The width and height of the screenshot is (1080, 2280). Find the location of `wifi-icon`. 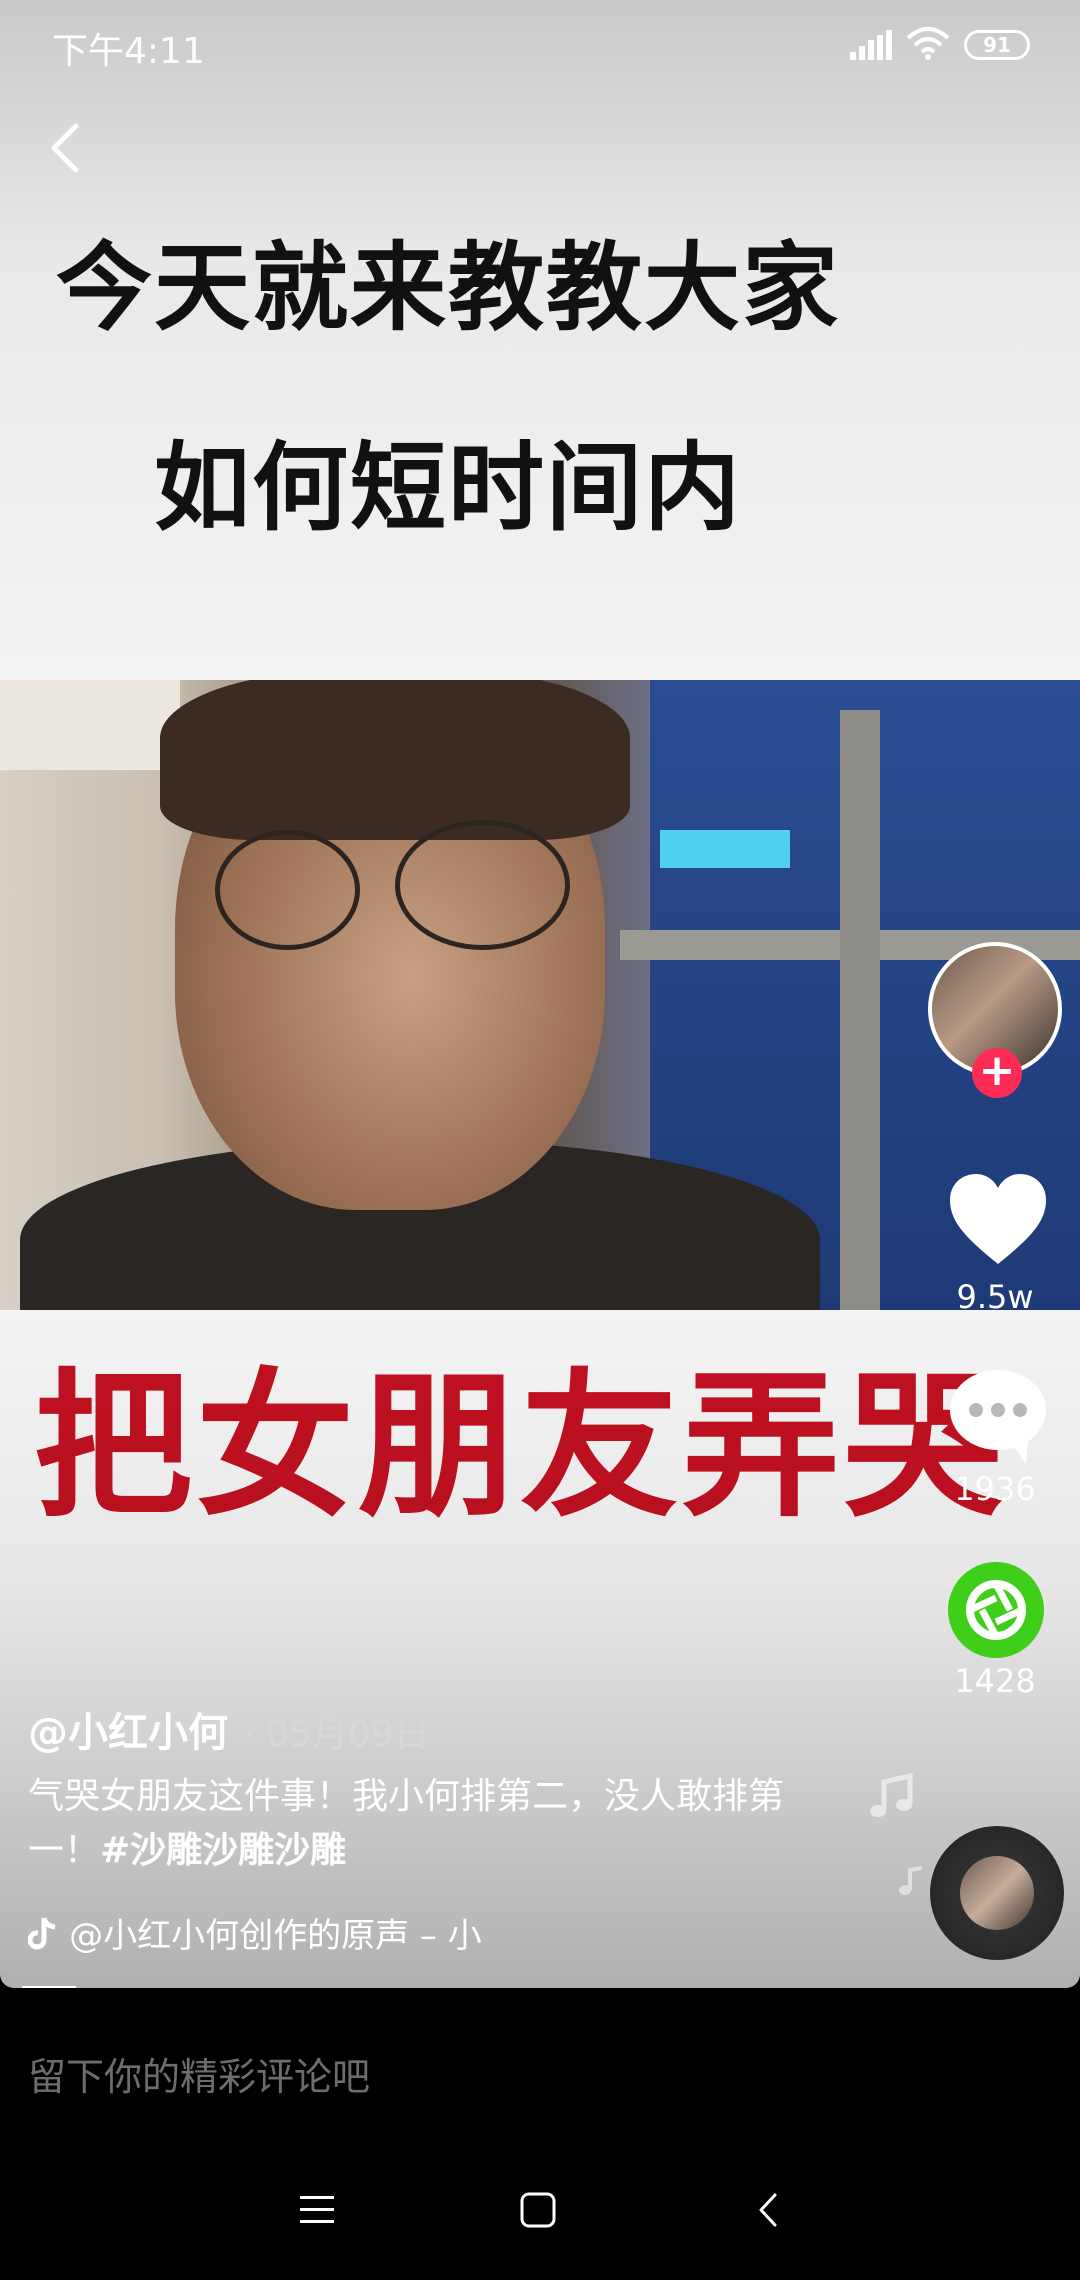

wifi-icon is located at coordinates (928, 43).